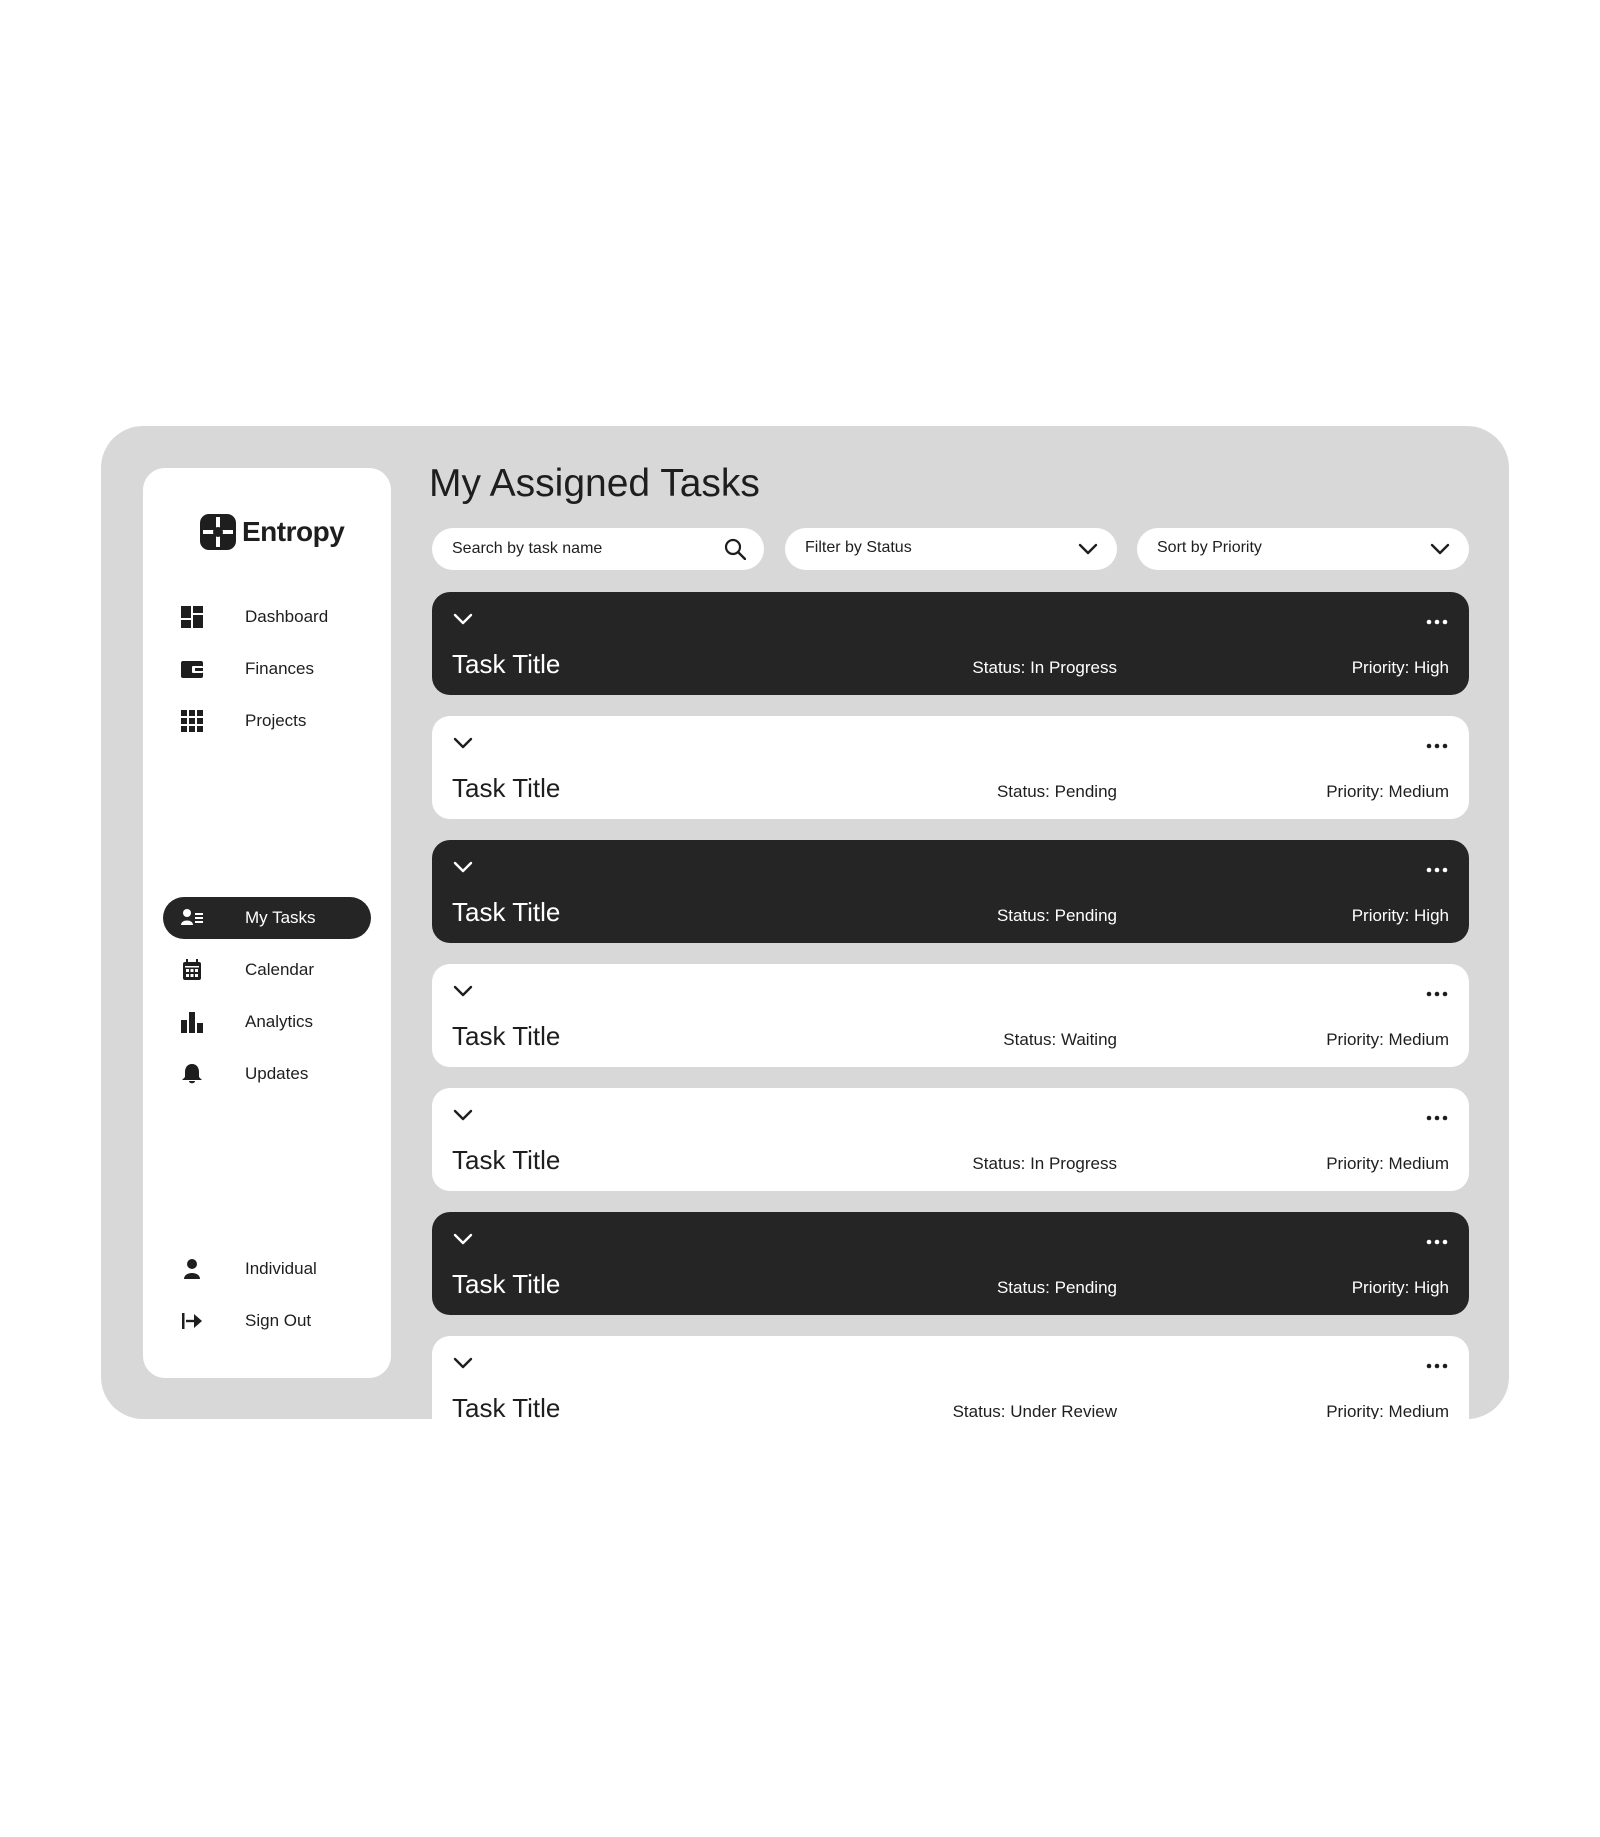 The height and width of the screenshot is (1837, 1600). Describe the element at coordinates (279, 969) in the screenshot. I see `sidebar-item-label: Calendar` at that location.